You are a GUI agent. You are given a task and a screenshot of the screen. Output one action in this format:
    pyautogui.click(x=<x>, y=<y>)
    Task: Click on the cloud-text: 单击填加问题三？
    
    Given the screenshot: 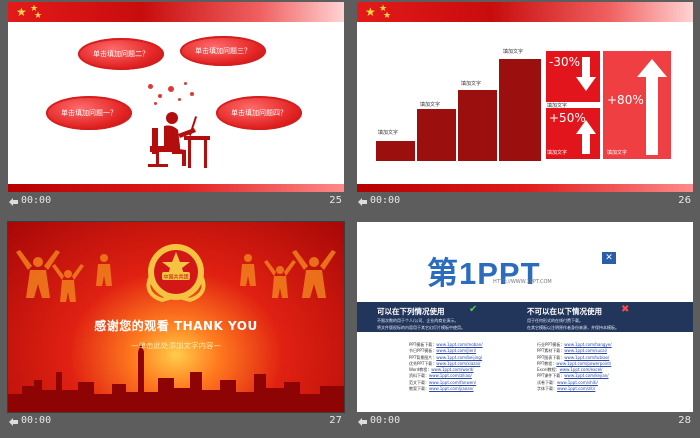 What is the action you would take?
    pyautogui.click(x=223, y=51)
    